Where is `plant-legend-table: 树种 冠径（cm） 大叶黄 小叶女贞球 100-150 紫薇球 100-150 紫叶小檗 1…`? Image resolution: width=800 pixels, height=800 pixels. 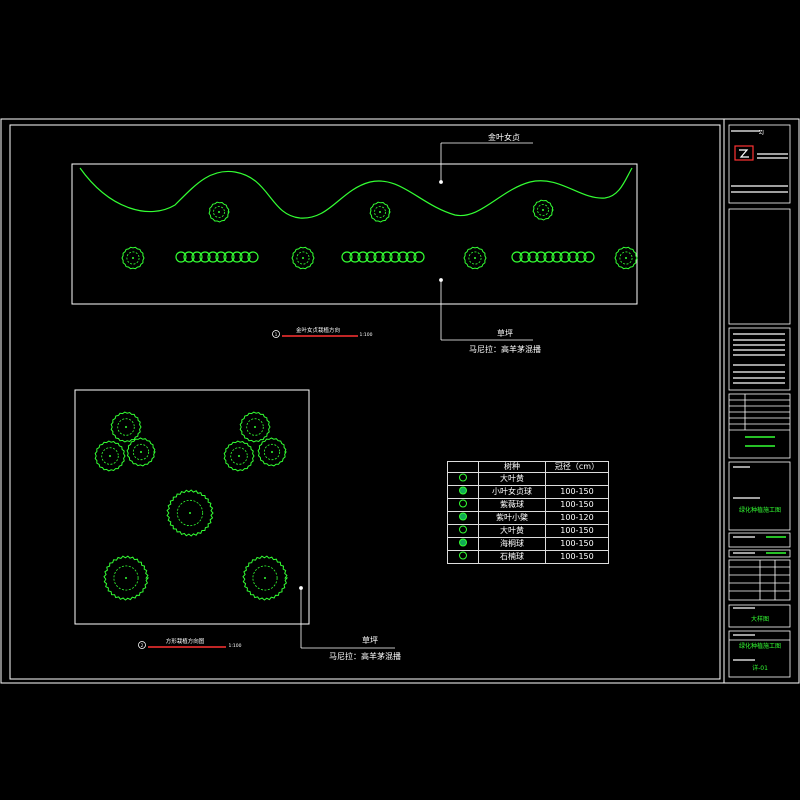 plant-legend-table: 树种 冠径（cm） 大叶黄 小叶女贞球 100-150 紫薇球 100-150 紫叶小檗 1… is located at coordinates (528, 512).